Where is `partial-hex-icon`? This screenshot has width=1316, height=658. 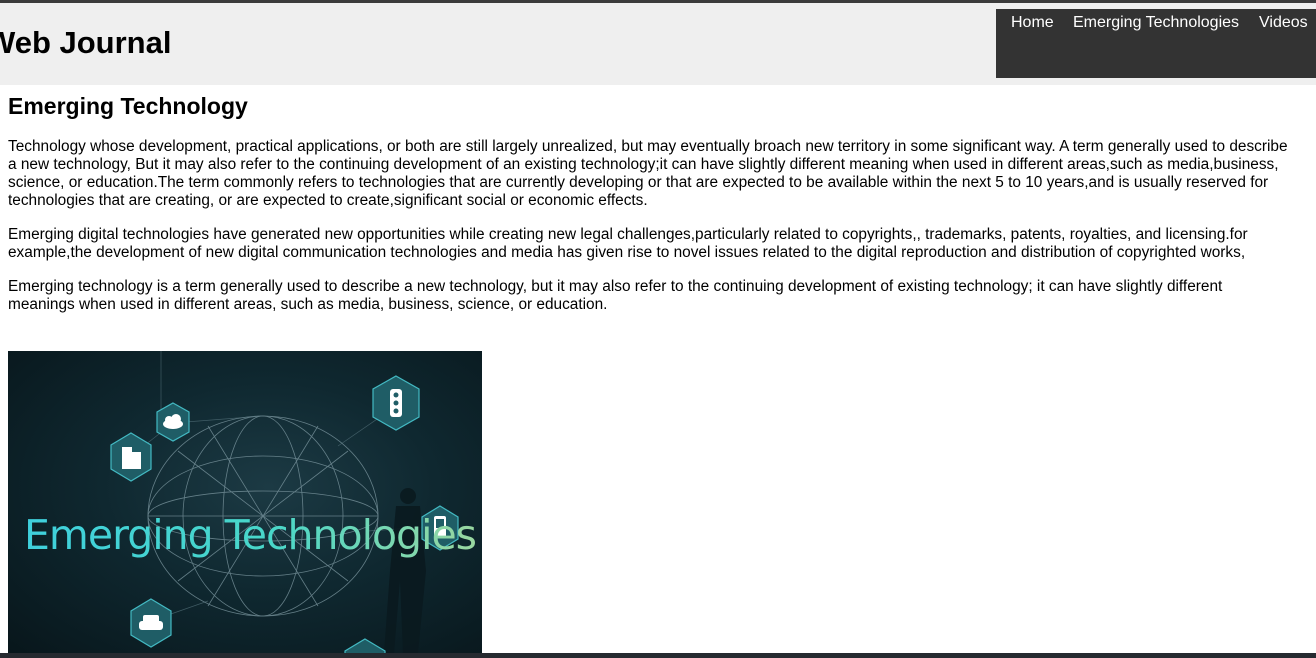 partial-hex-icon is located at coordinates (365, 645).